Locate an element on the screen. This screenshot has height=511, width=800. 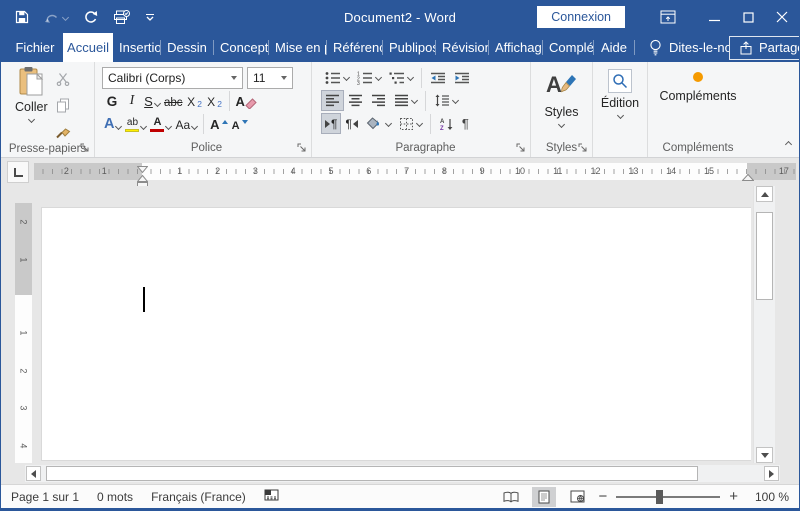
zoom-level: 100 % is located at coordinates (768, 497).